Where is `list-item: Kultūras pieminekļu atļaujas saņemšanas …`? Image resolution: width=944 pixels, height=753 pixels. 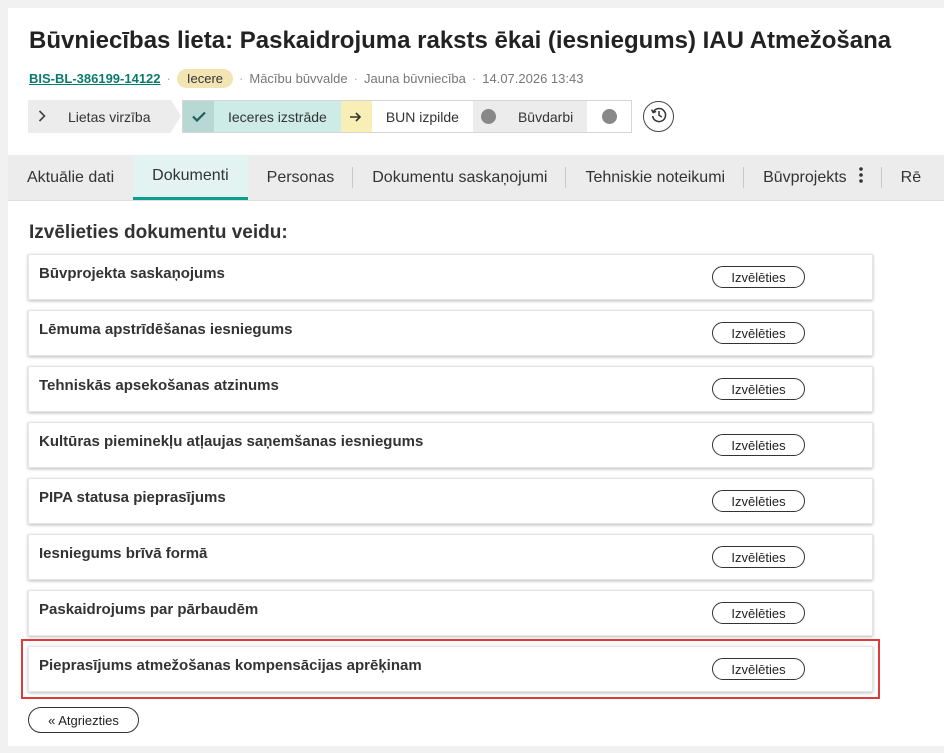
list-item: Kultūras pieminekļu atļaujas saņemšanas … is located at coordinates (450, 445).